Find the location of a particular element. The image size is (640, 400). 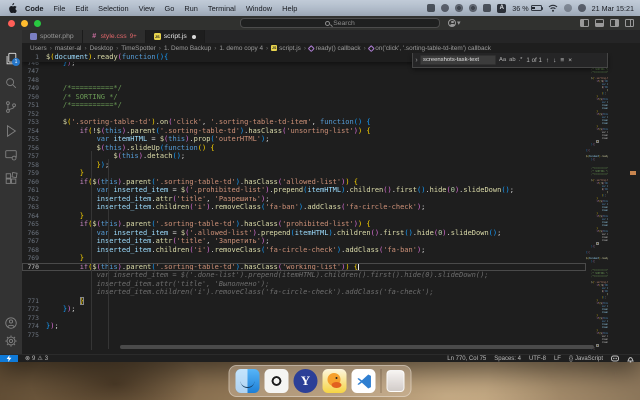

previous-match-icon: ↑ is located at coordinates (547, 60).